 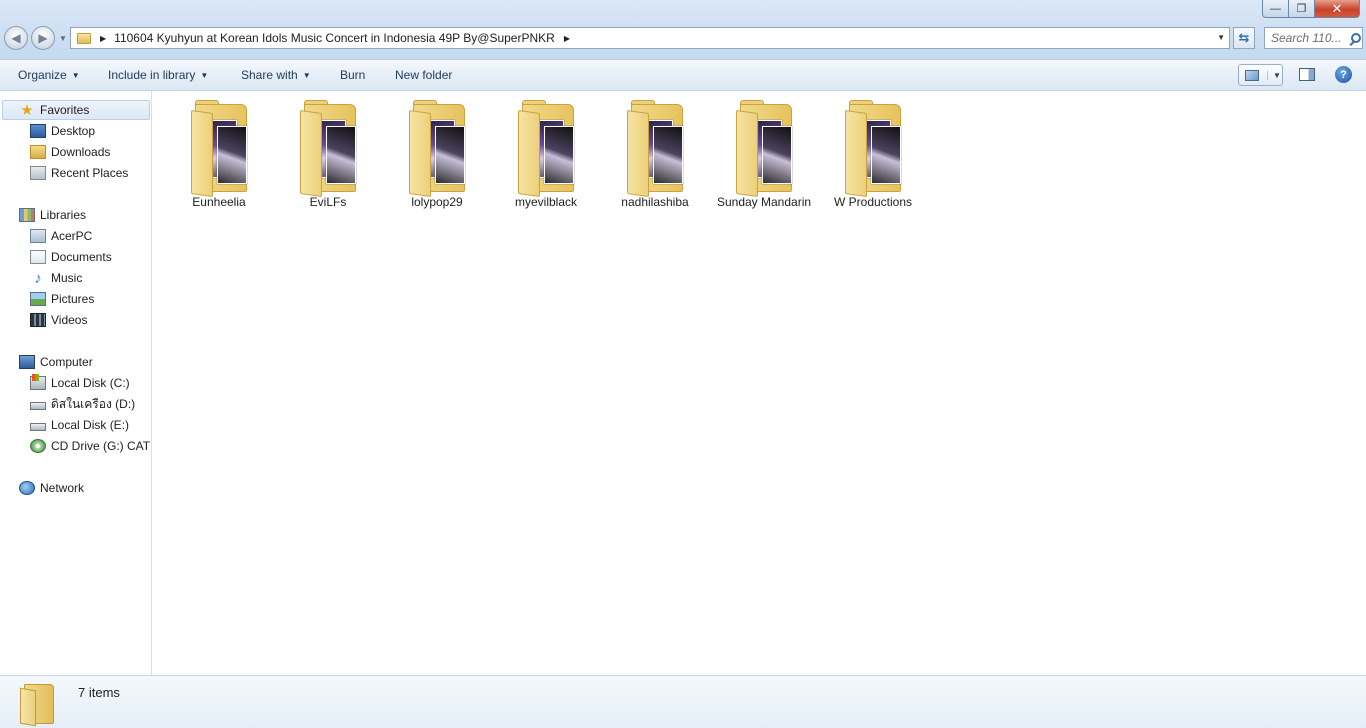 I want to click on computer-icon, so click(x=27, y=362).